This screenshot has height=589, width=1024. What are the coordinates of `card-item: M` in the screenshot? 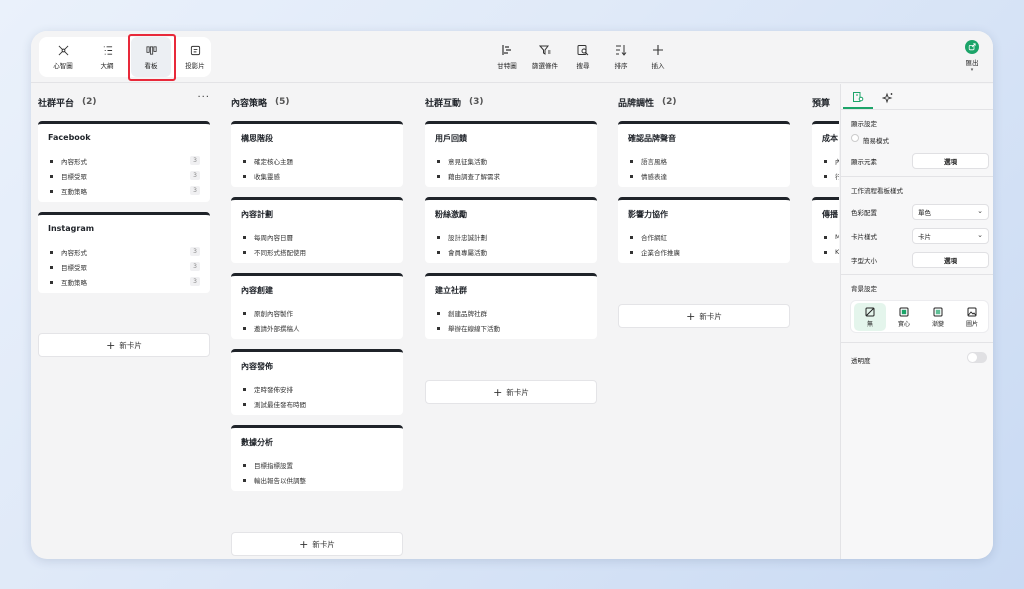 It's located at (831, 237).